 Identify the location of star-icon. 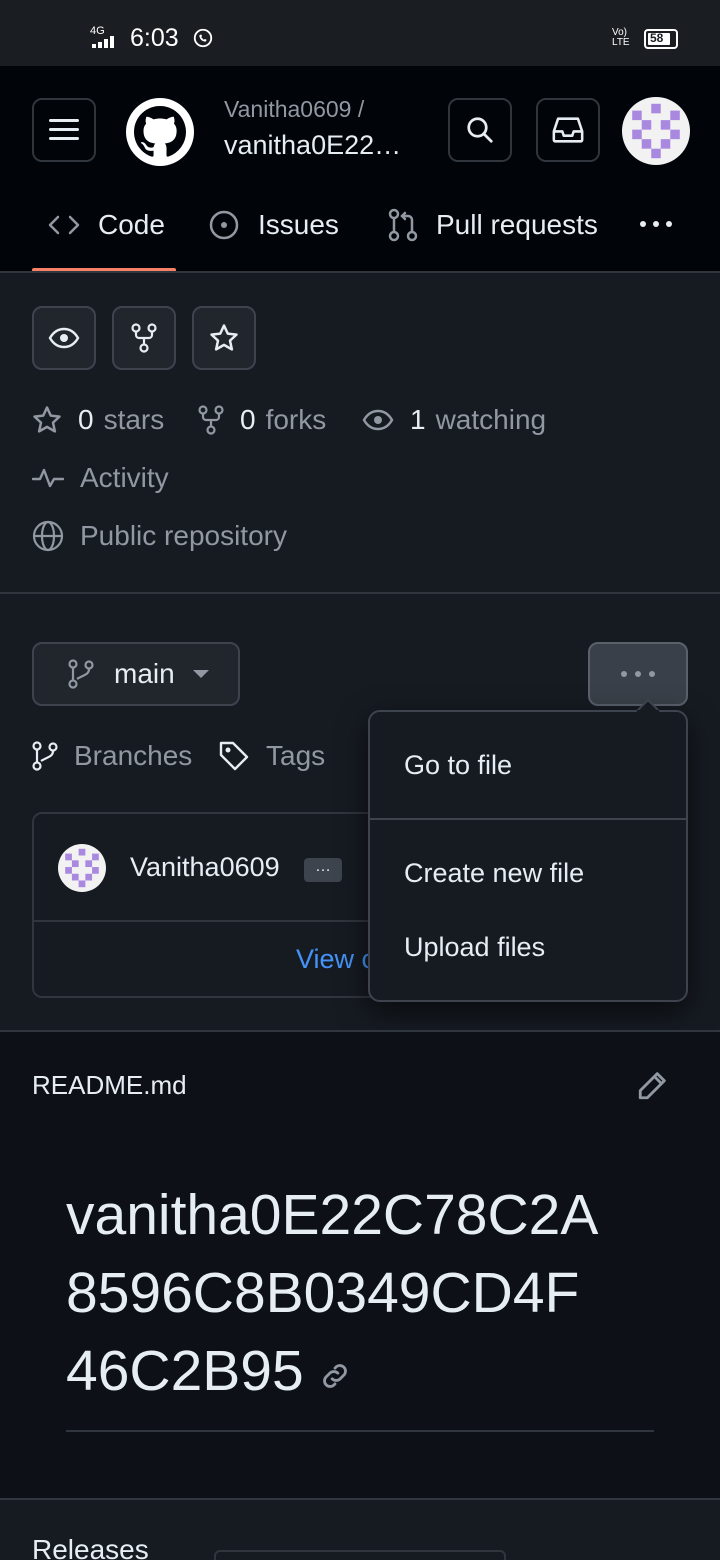
(224, 337).